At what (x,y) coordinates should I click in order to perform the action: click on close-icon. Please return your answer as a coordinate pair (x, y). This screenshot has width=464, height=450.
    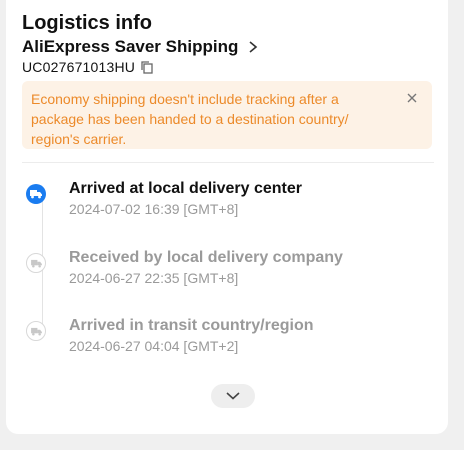
    Looking at the image, I should click on (412, 98).